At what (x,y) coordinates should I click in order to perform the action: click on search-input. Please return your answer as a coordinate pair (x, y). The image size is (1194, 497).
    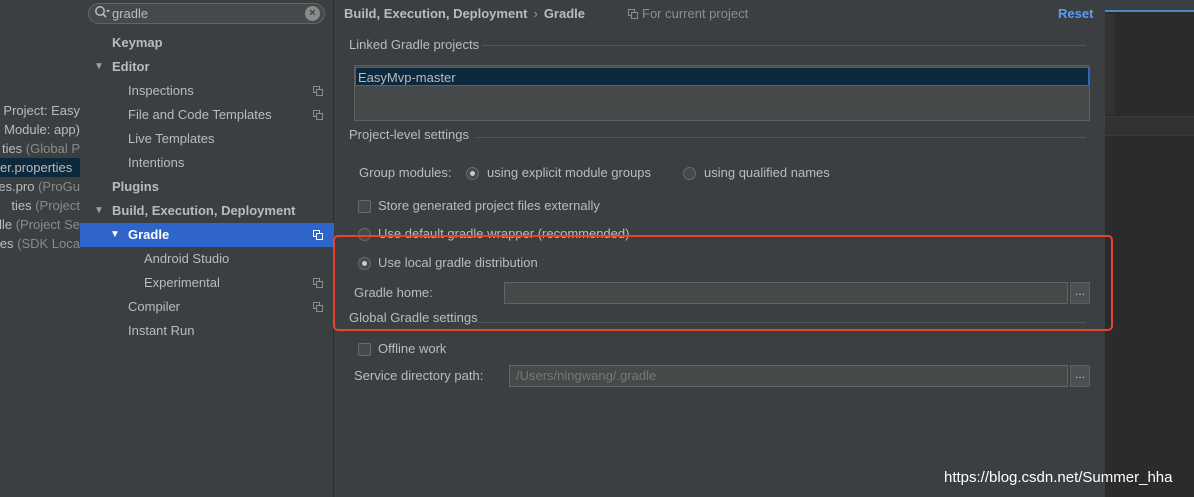
    Looking at the image, I should click on (207, 13).